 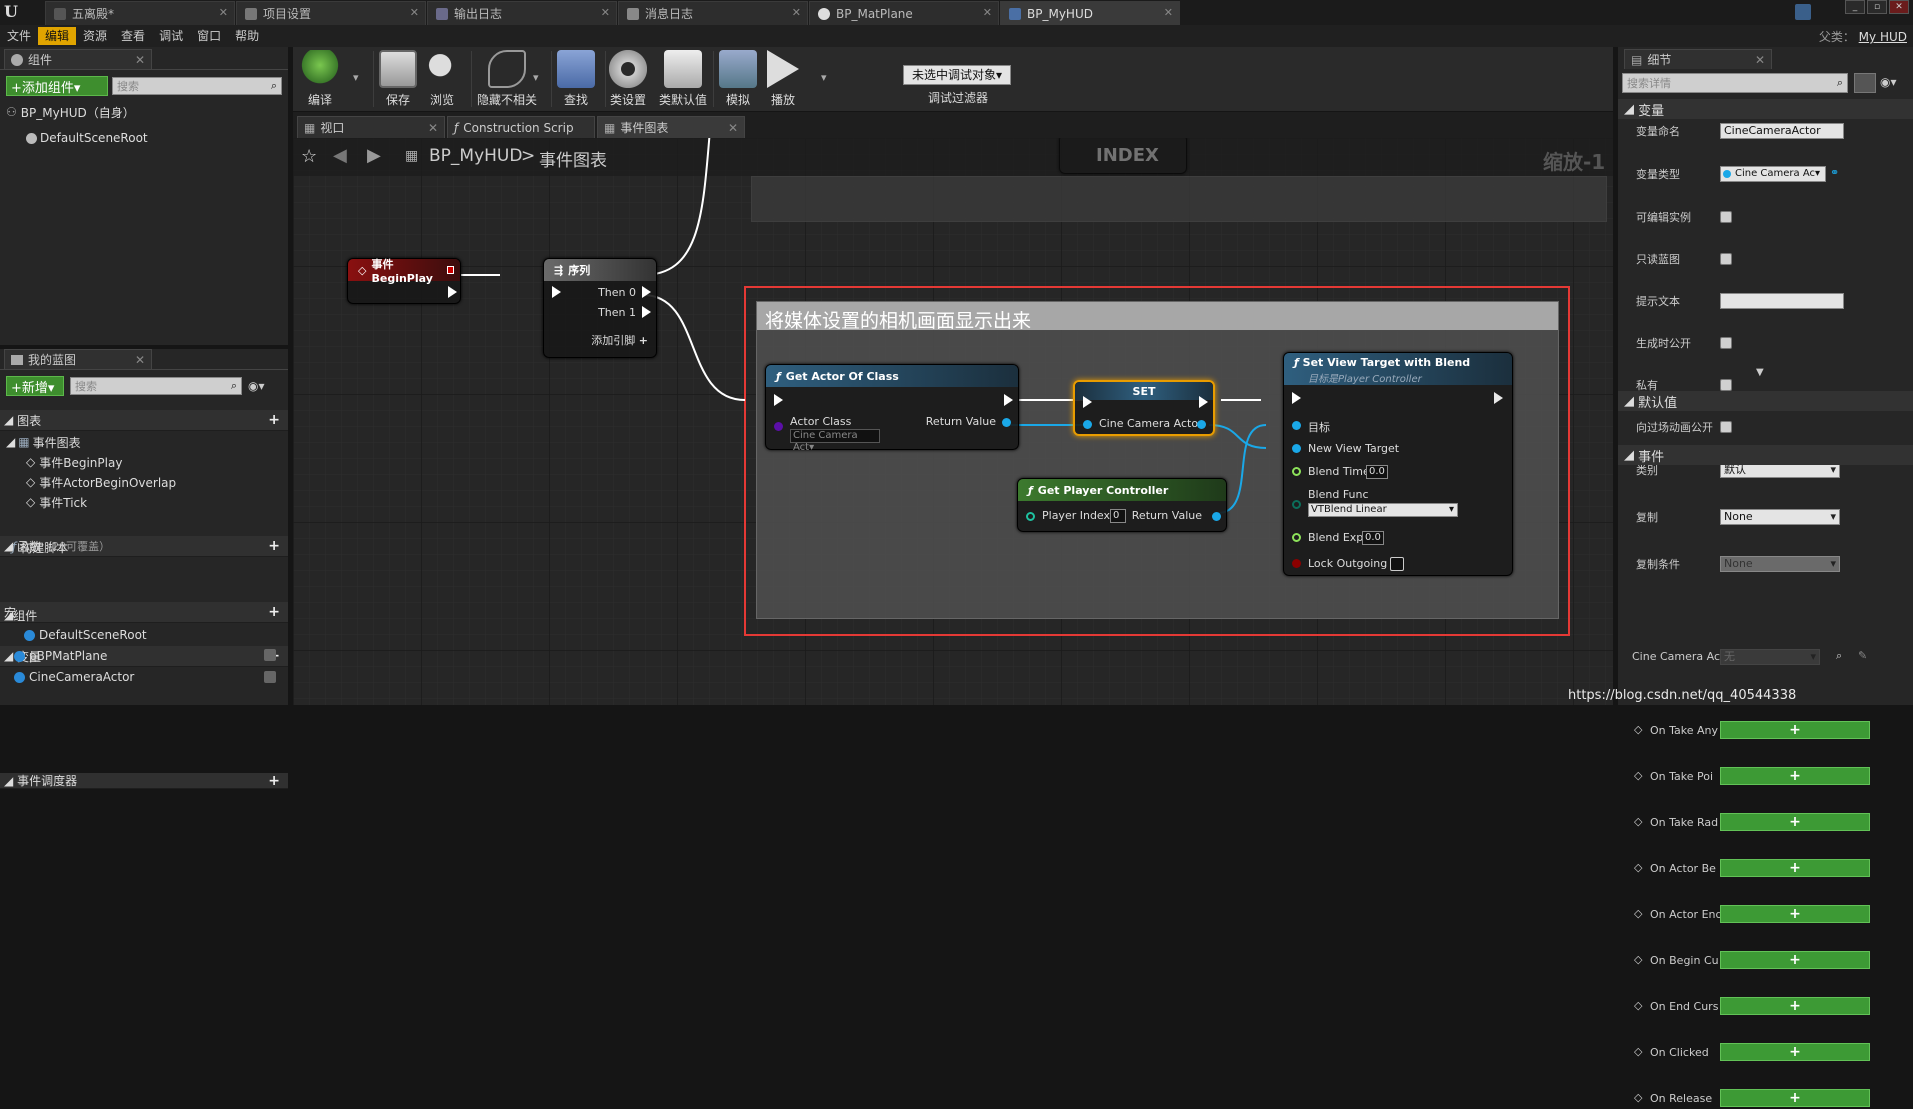 What do you see at coordinates (20, 615) in the screenshot?
I see `variables-components-group: ◢ 组件` at bounding box center [20, 615].